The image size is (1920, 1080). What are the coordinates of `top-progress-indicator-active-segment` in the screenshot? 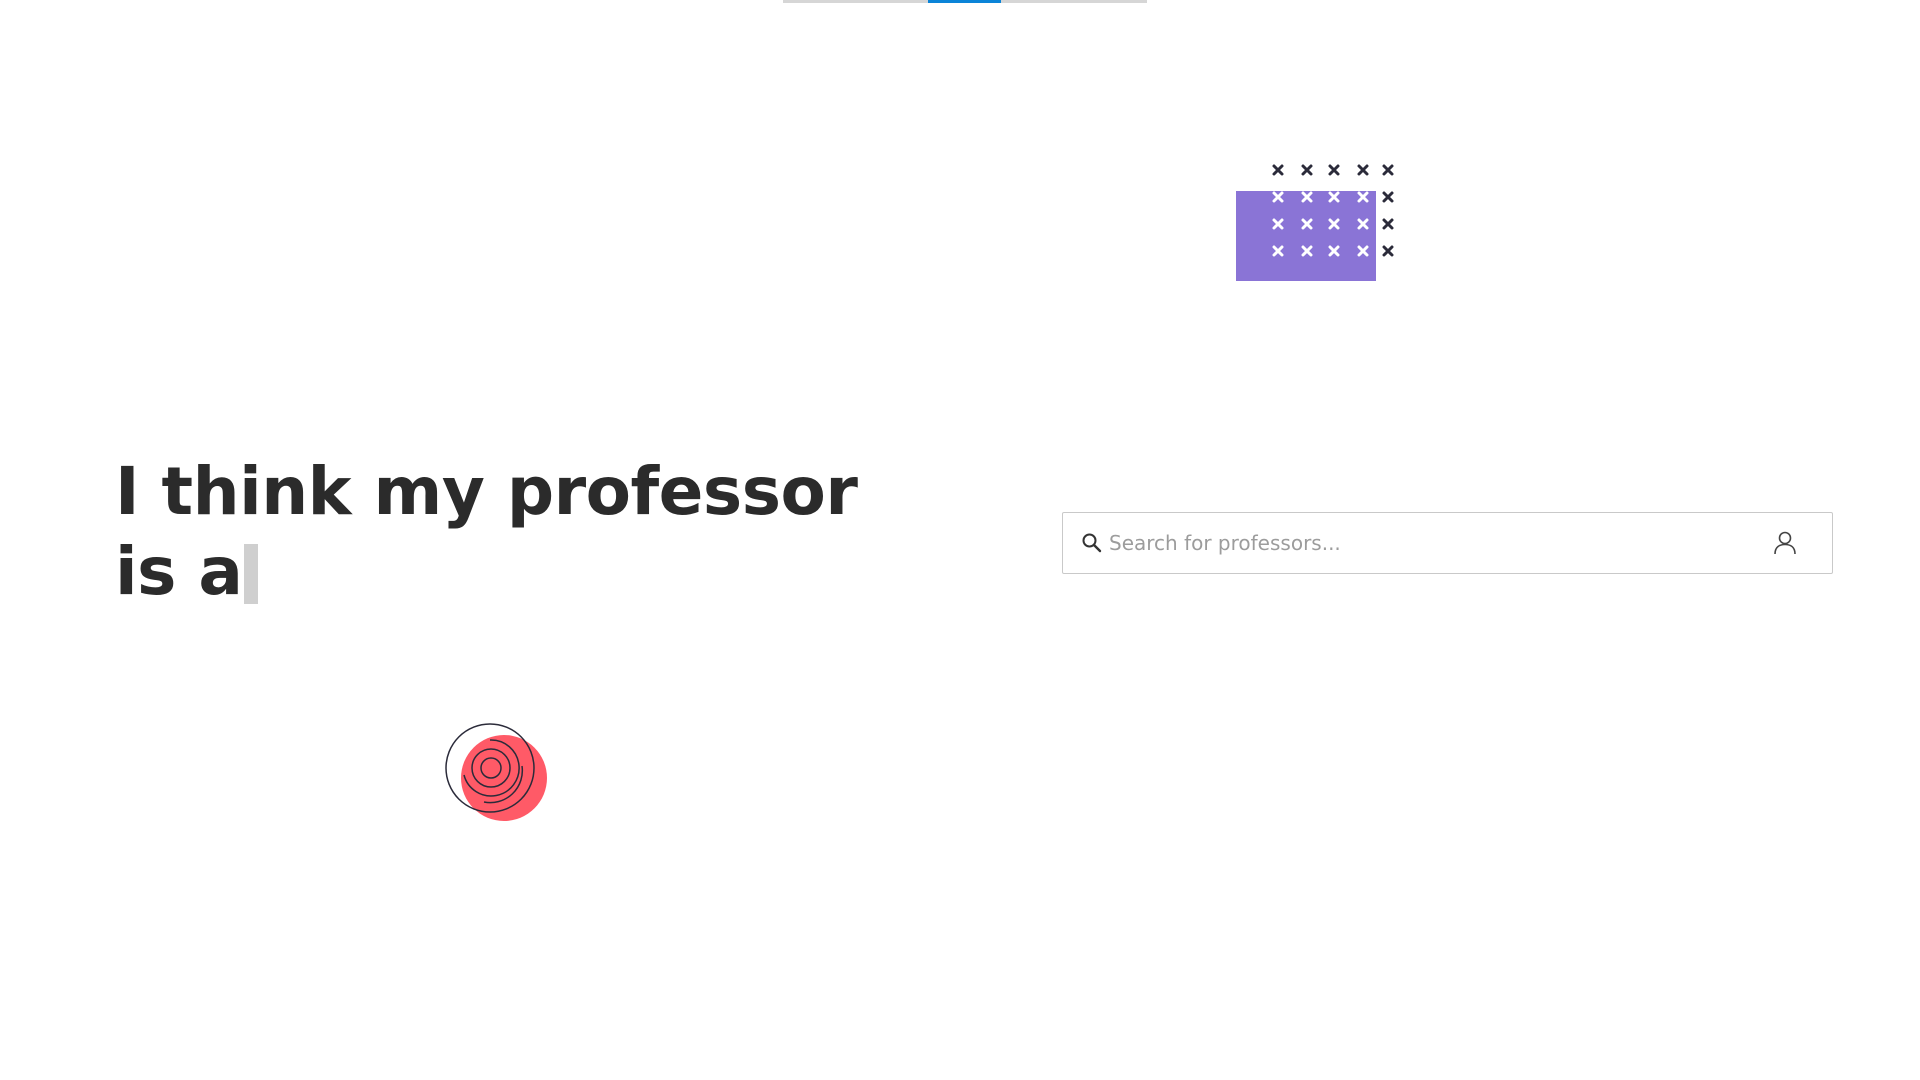 It's located at (964, 1).